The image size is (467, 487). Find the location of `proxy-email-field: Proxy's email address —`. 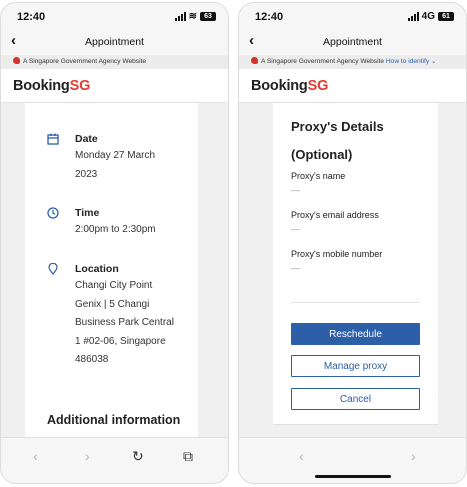

proxy-email-field: Proxy's email address — is located at coordinates (359, 222).